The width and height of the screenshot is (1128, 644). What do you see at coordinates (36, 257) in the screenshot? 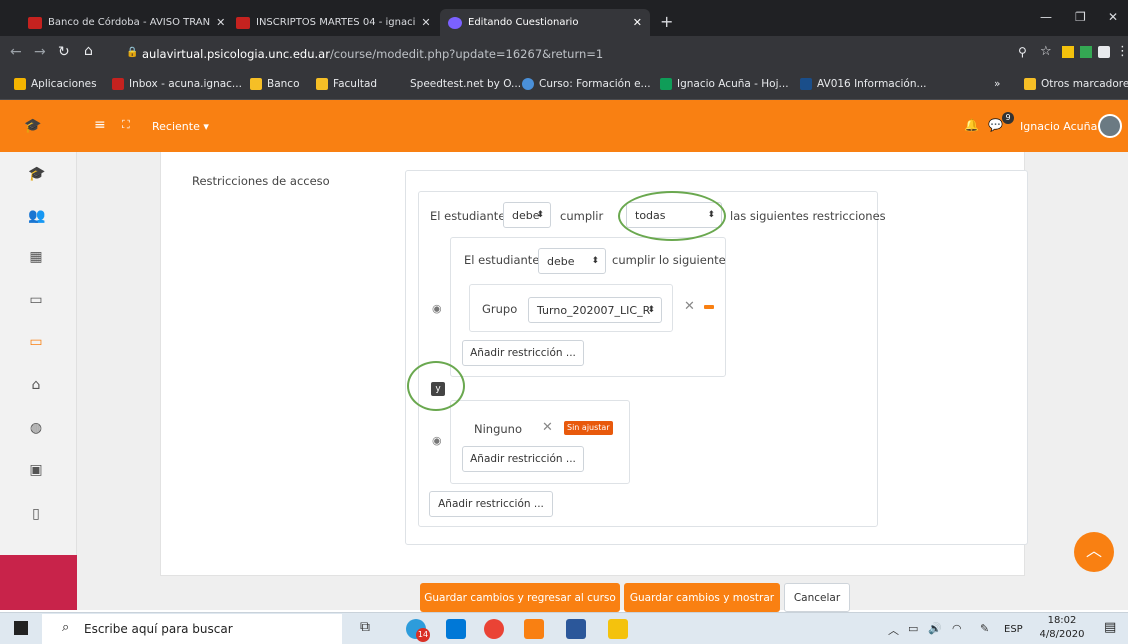
I see `grades-table-icon: ▦` at bounding box center [36, 257].